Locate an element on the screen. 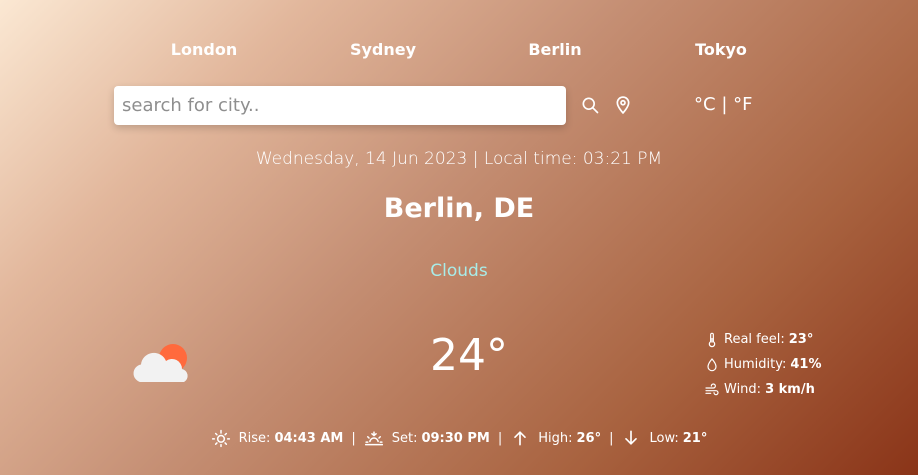  city-berlin-button: Berlin is located at coordinates (554, 49).